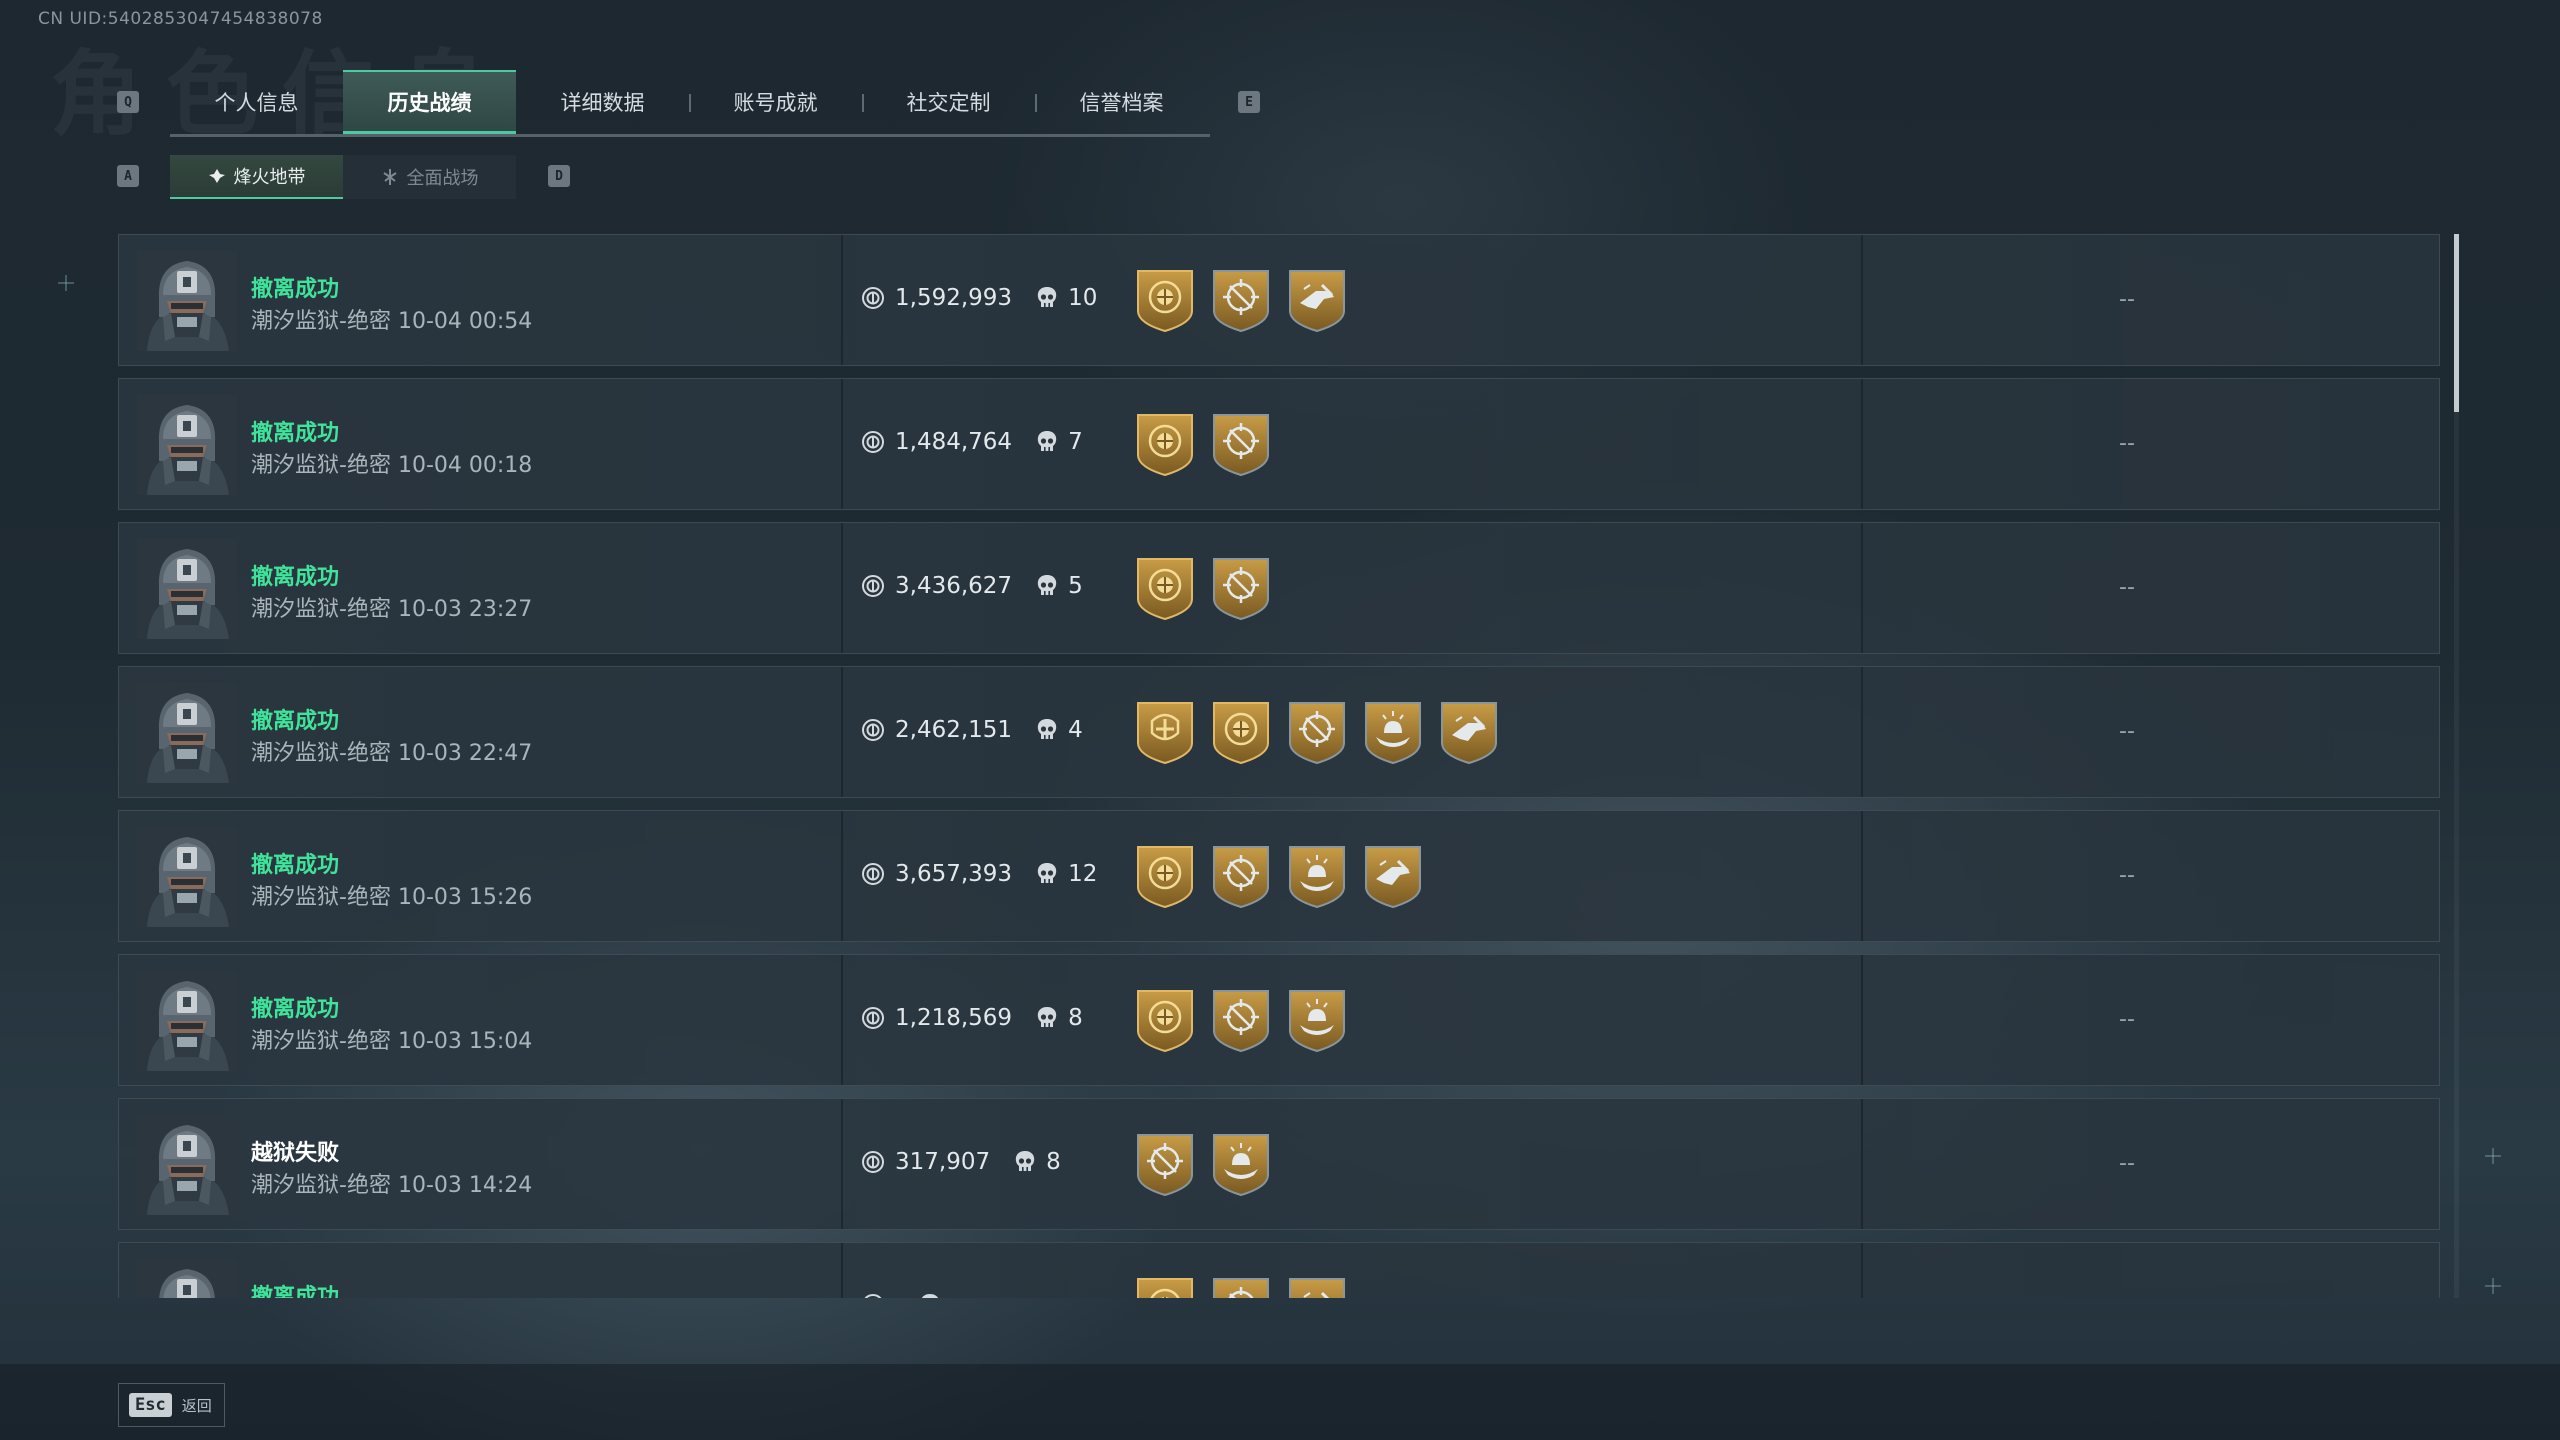 Image resolution: width=2560 pixels, height=1440 pixels. What do you see at coordinates (256, 102) in the screenshot?
I see `tab-0: 个人信息` at bounding box center [256, 102].